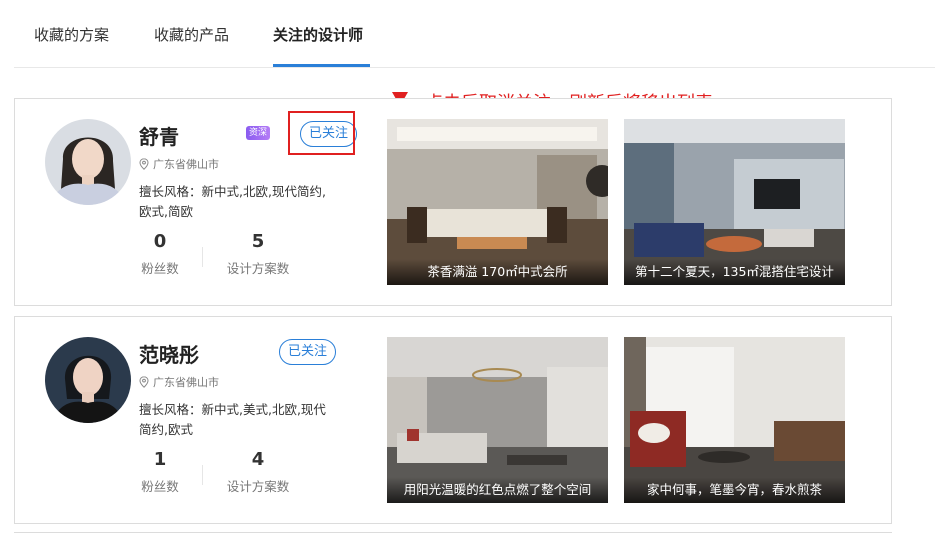  Describe the element at coordinates (169, 353) in the screenshot. I see `designer-name: 范晓彤` at that location.